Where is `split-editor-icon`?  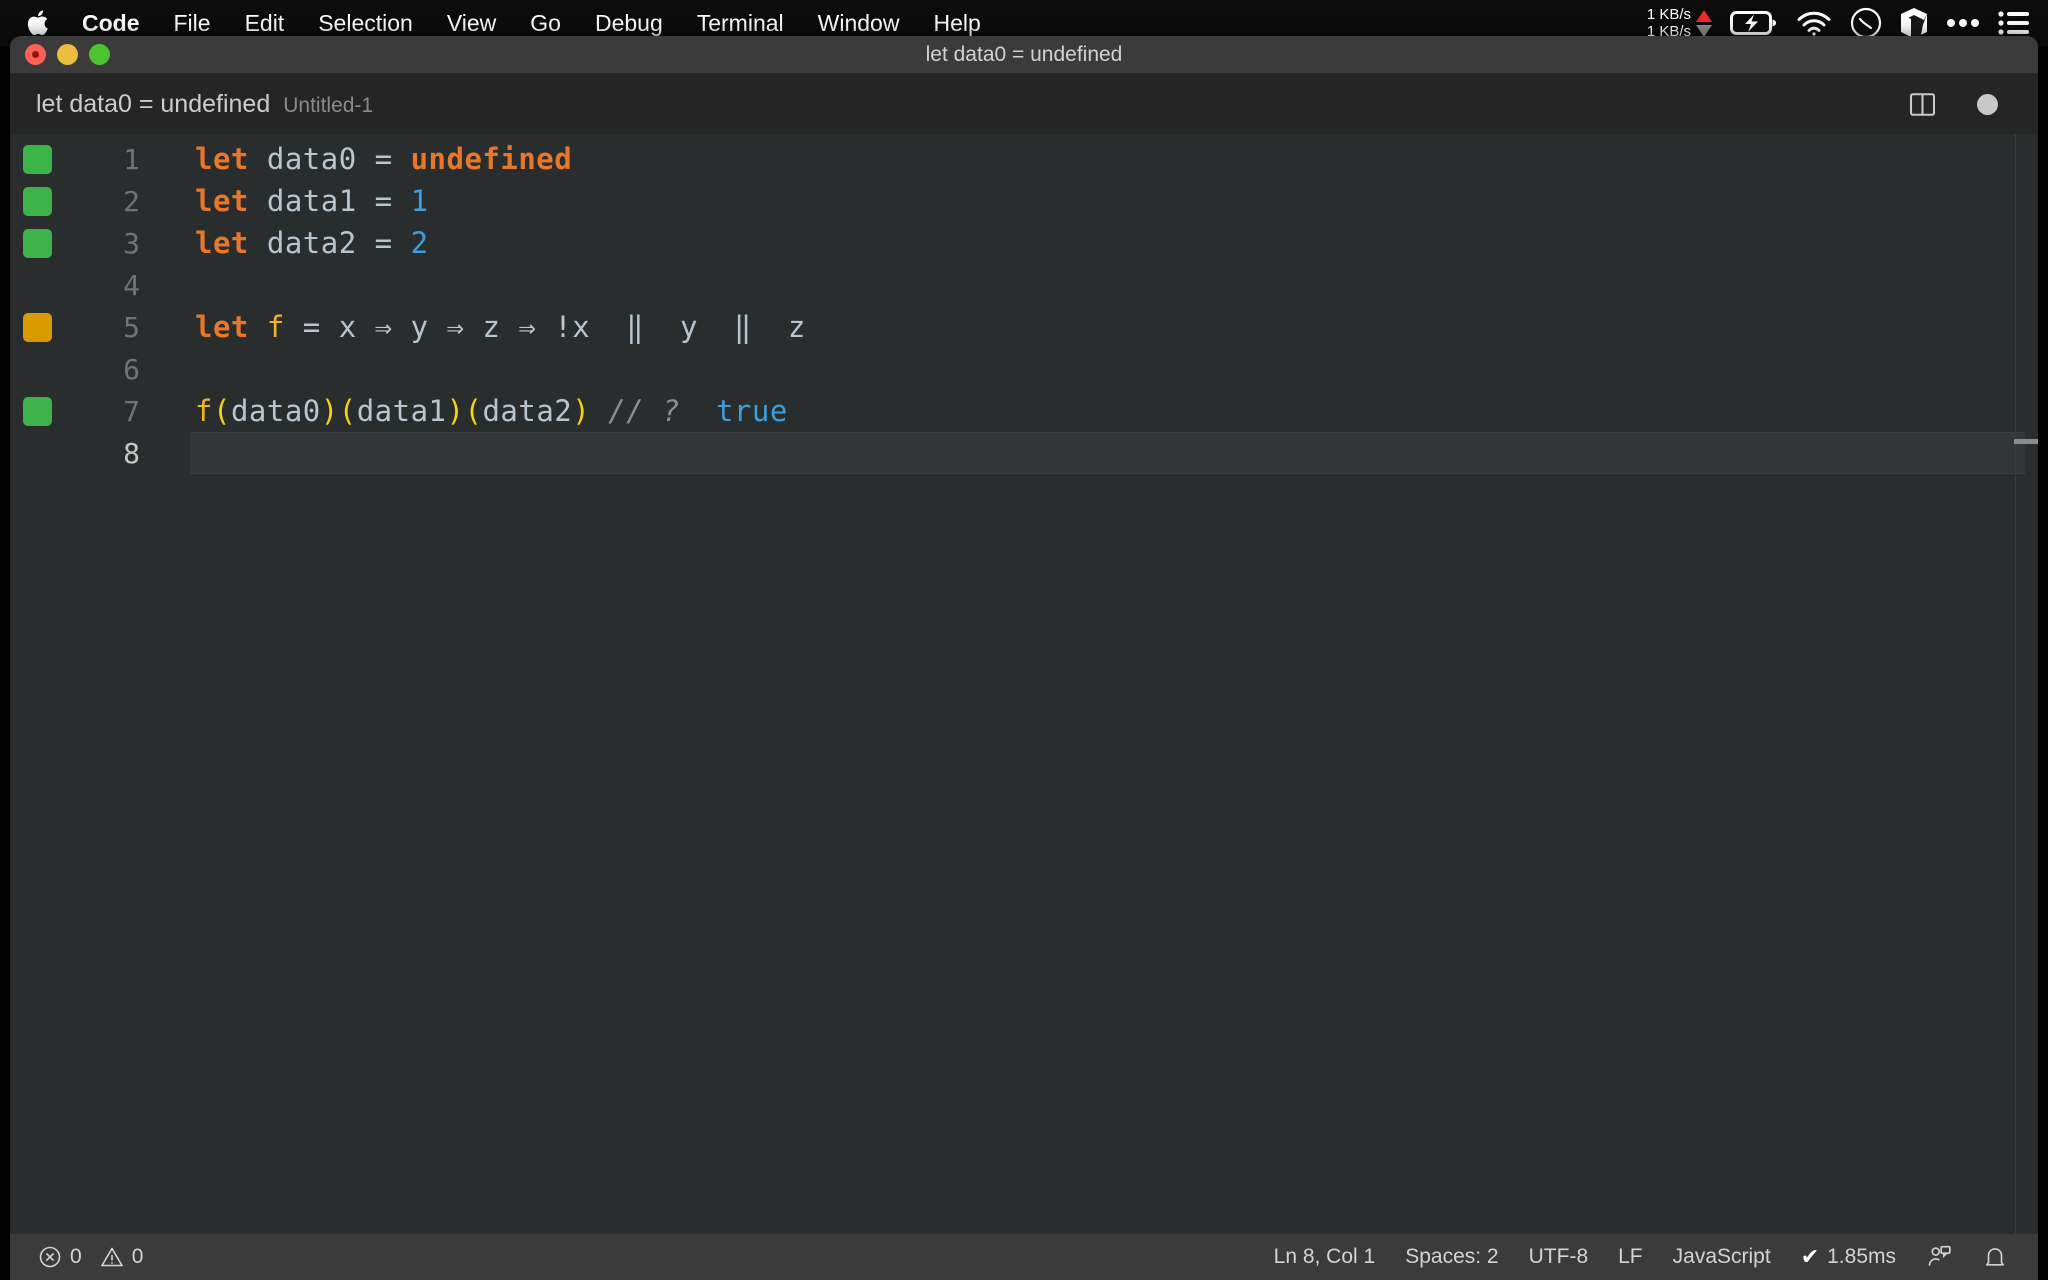 split-editor-icon is located at coordinates (1922, 104).